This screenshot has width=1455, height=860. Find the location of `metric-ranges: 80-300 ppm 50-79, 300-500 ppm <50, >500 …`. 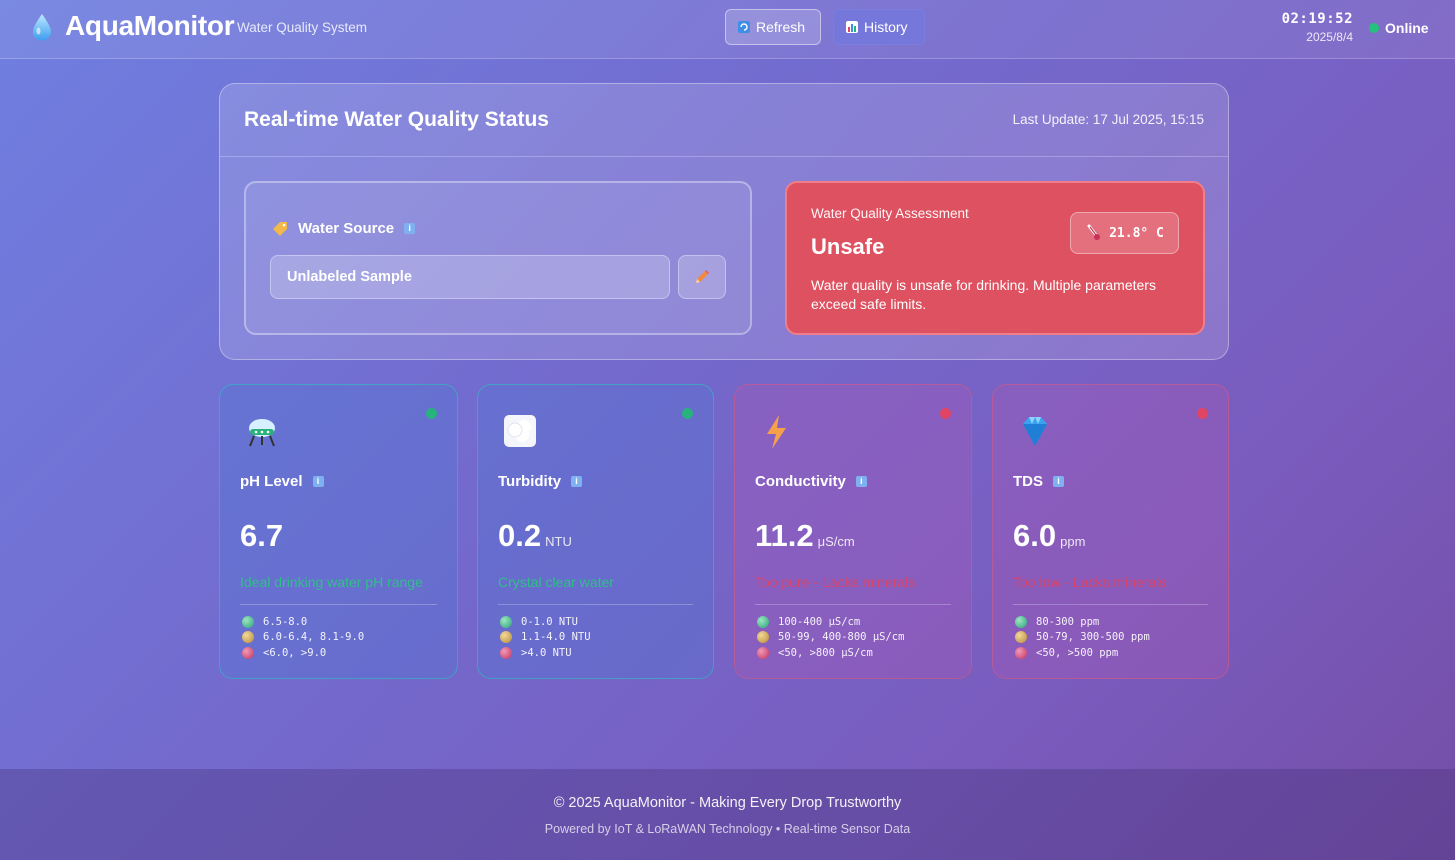

metric-ranges: 80-300 ppm 50-79, 300-500 ppm <50, >500 … is located at coordinates (1082, 637).